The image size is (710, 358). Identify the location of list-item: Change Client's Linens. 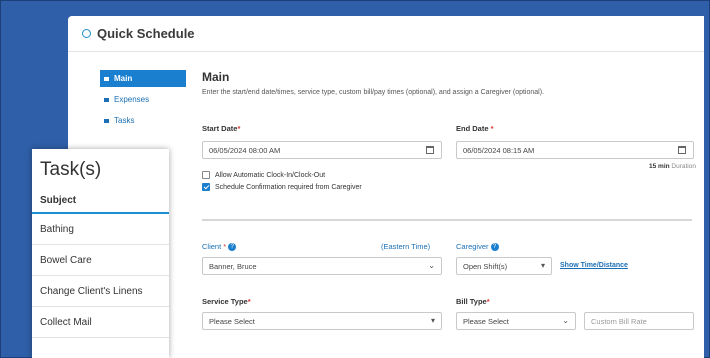
(100, 291).